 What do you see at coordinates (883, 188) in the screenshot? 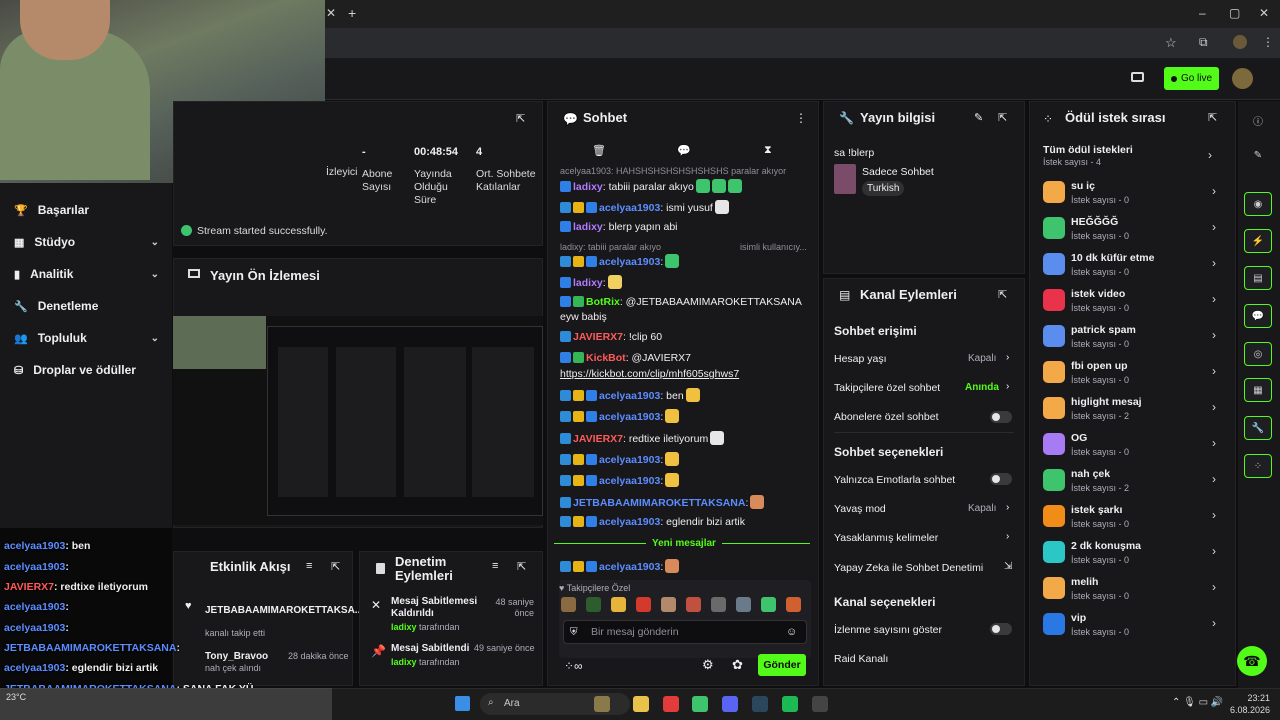
I see `tag-chip: Turkish` at bounding box center [883, 188].